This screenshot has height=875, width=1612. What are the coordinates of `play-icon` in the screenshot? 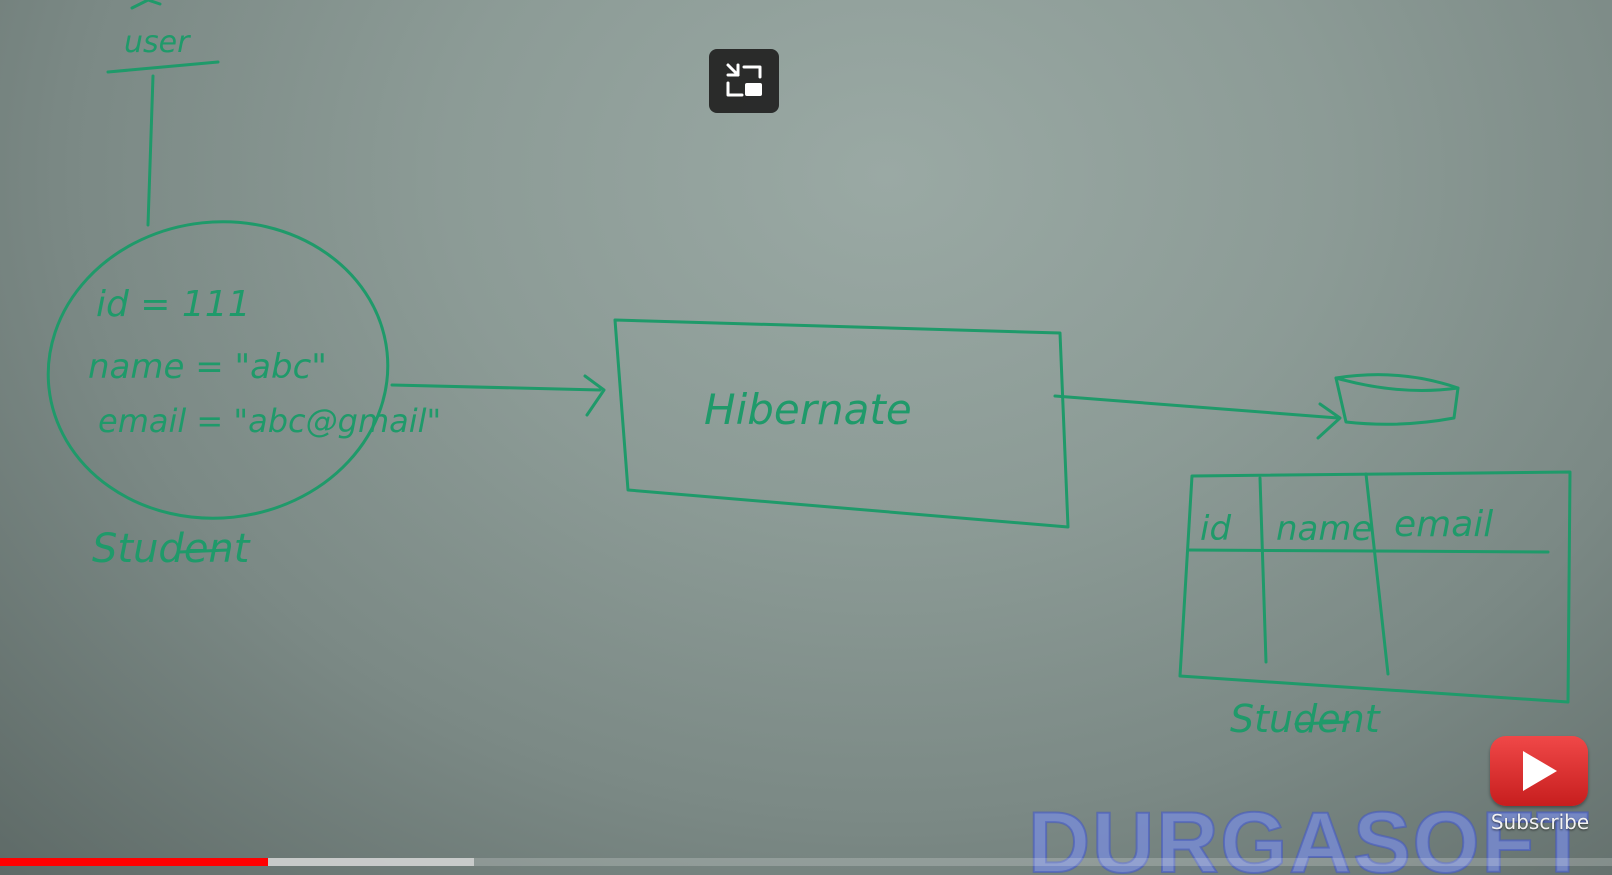 It's located at (1540, 771).